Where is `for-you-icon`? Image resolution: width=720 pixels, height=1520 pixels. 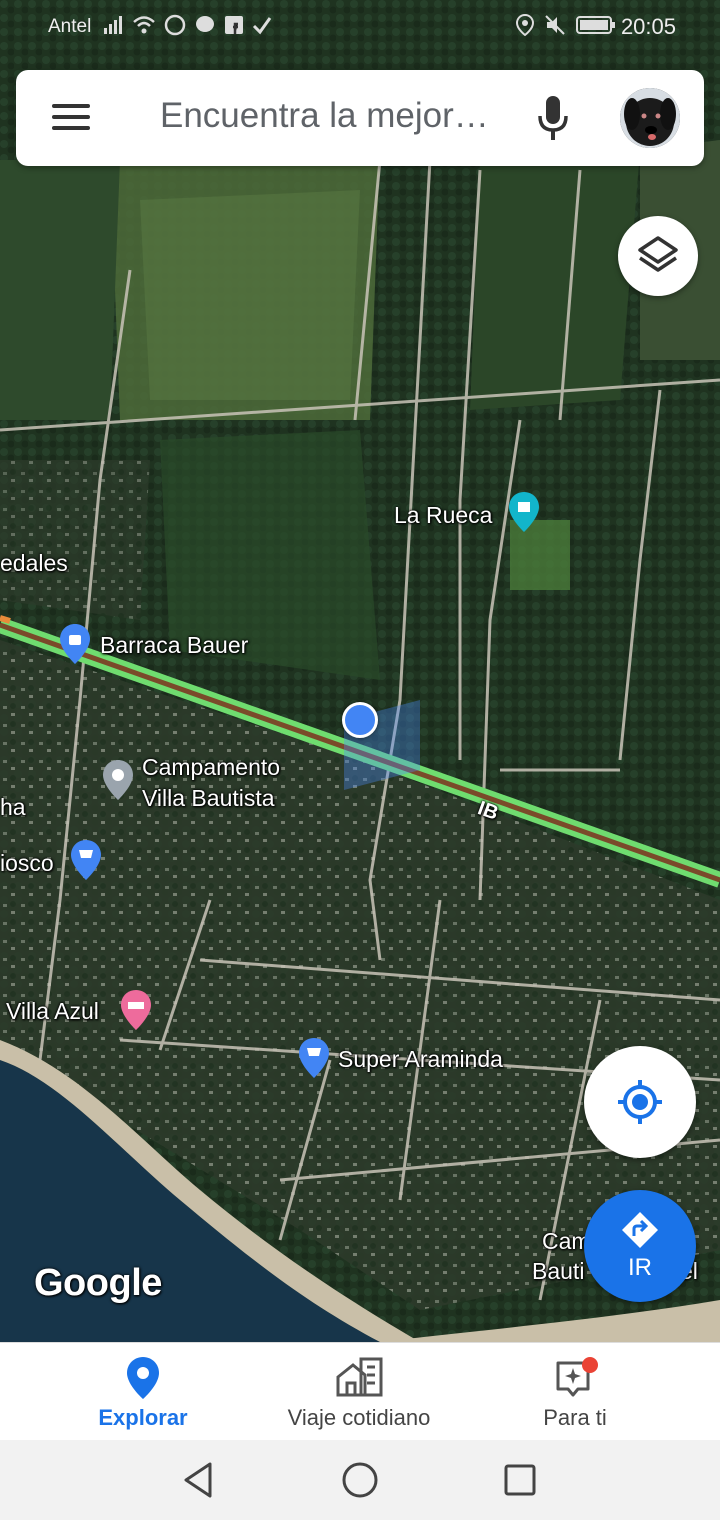 for-you-icon is located at coordinates (577, 1377).